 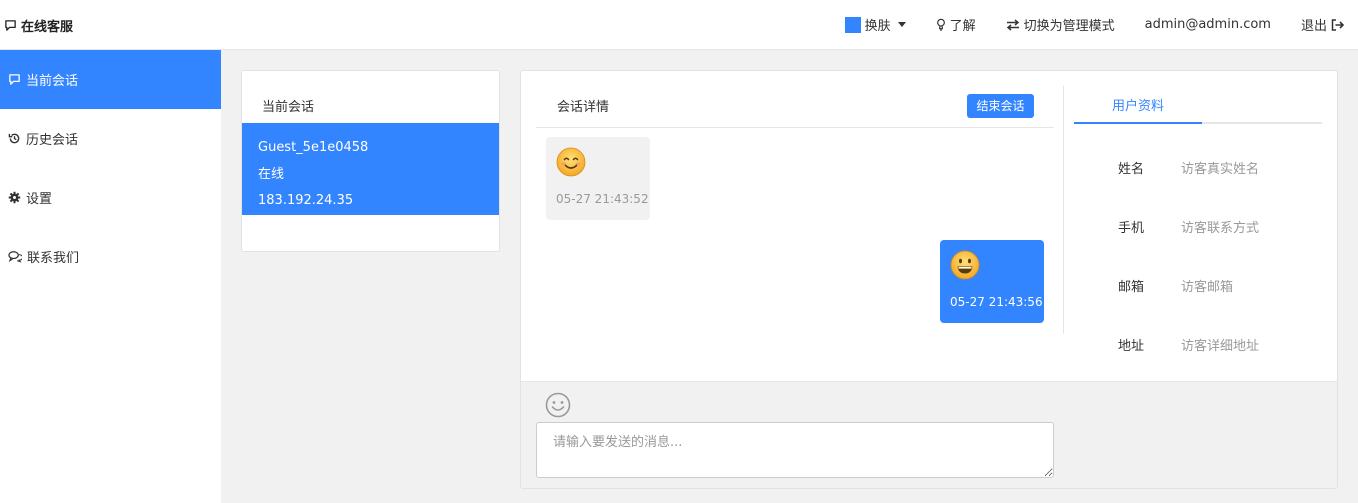 I want to click on field-value: 访客联系方式, so click(x=1220, y=226).